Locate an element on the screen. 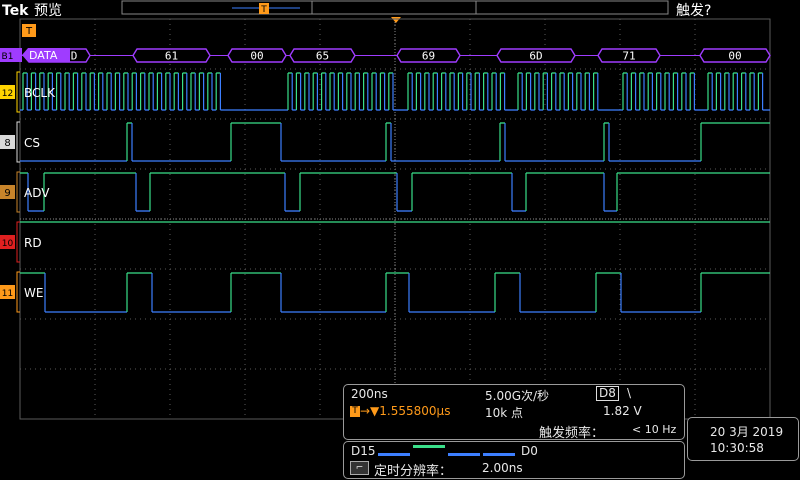  trigger-status: 触发? is located at coordinates (693, 11).